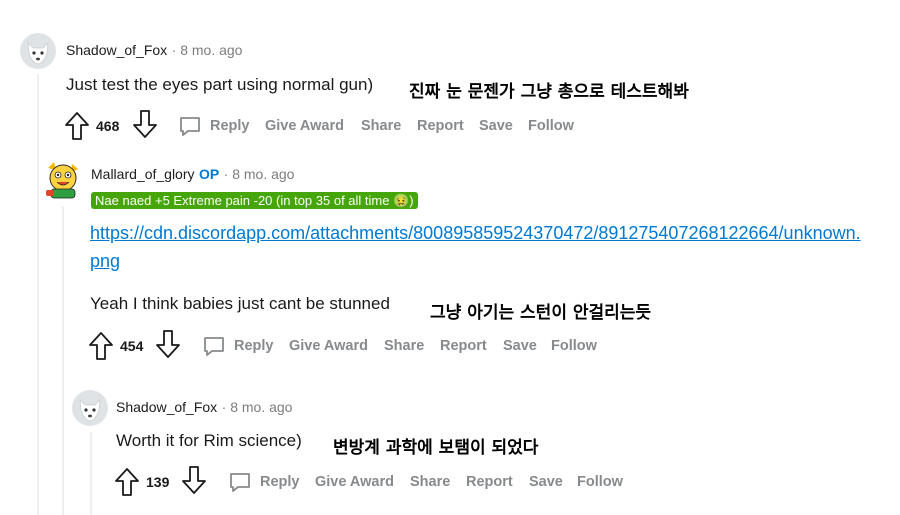  I want to click on comment-body: Yeah I think babies just cant be stunned, so click(240, 303).